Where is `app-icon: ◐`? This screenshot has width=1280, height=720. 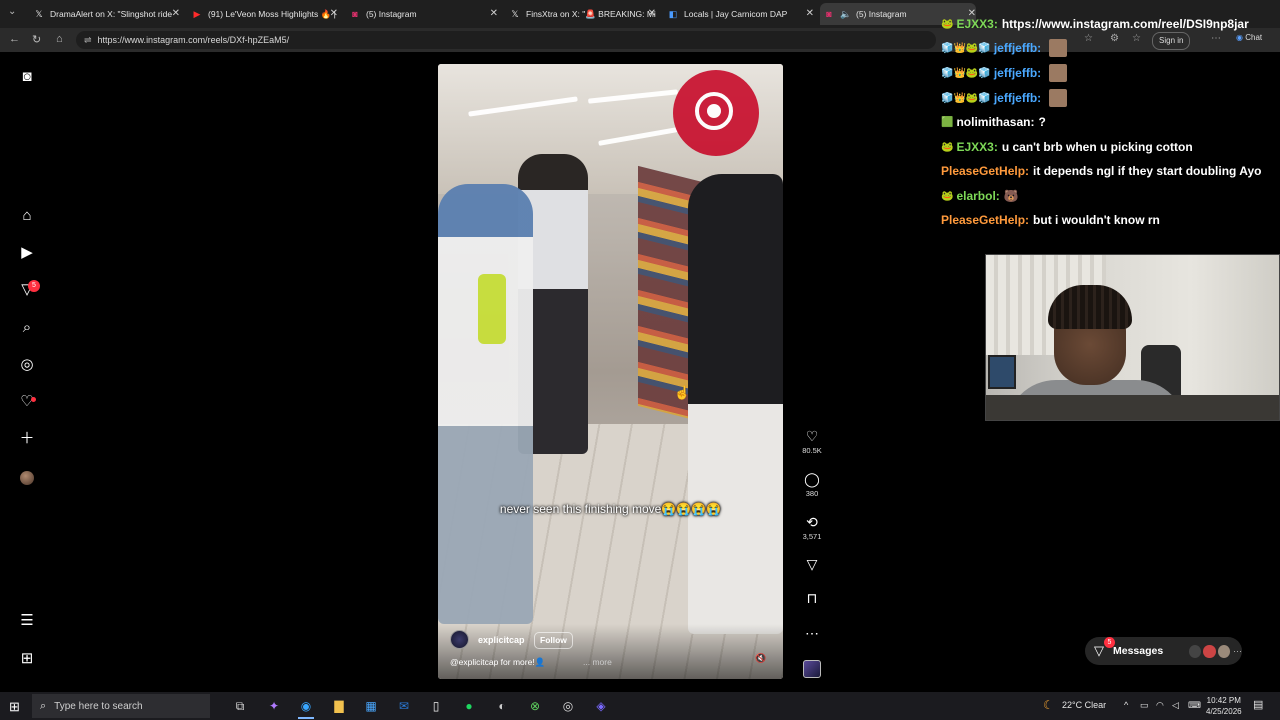 app-icon: ◐ is located at coordinates (502, 706).